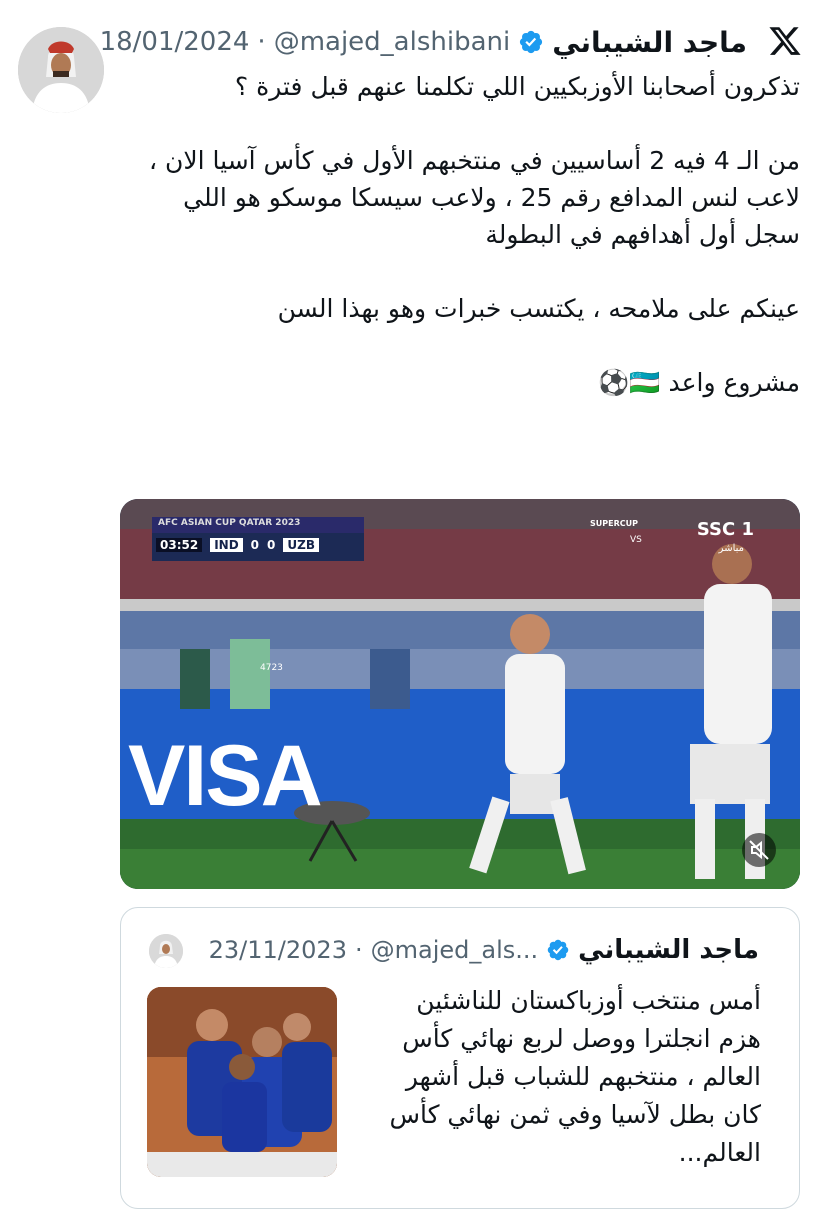 The width and height of the screenshot is (817, 1209). Describe the element at coordinates (699, 382) in the screenshot. I see `tweet-line: مشروع واعد 🇺🇿⚽️` at that location.